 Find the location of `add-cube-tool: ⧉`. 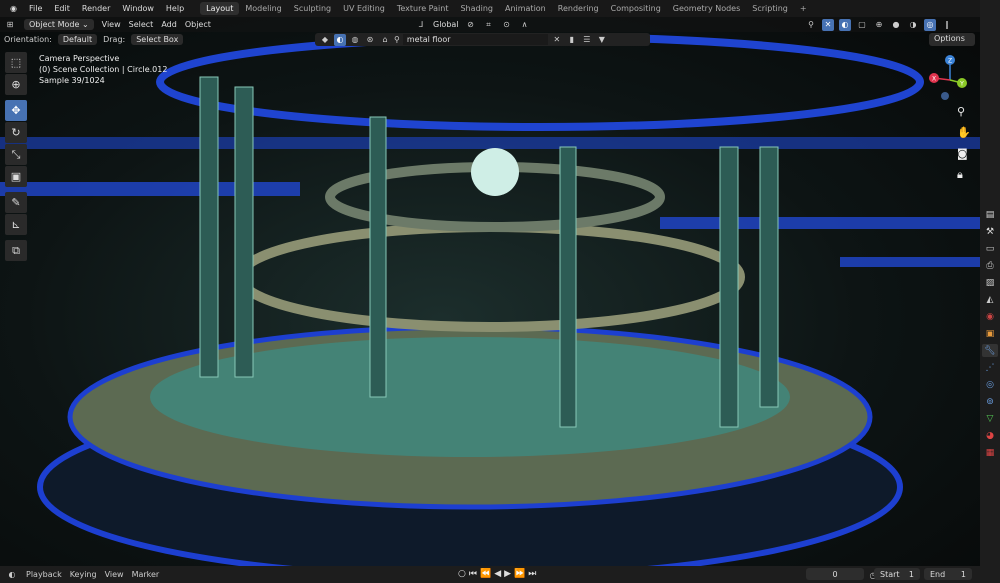

add-cube-tool: ⧉ is located at coordinates (16, 250).